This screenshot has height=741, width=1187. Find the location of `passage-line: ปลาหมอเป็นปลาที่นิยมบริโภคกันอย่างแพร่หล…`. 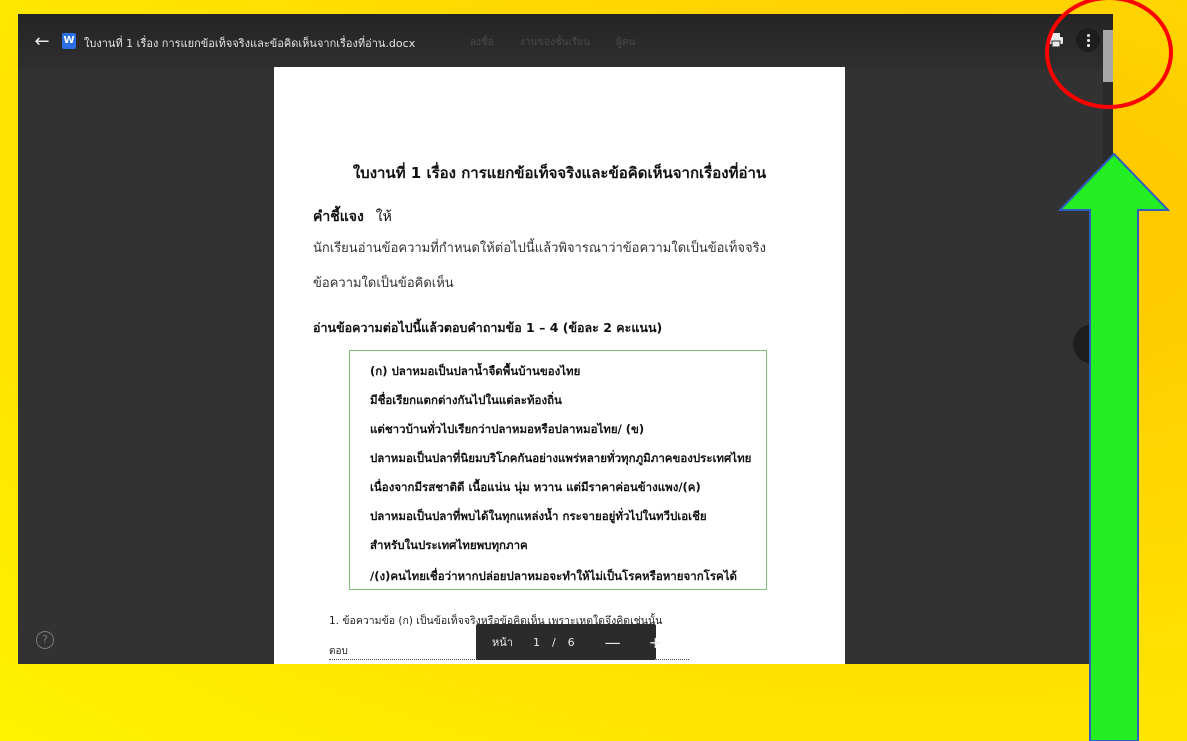

passage-line: ปลาหมอเป็นปลาที่นิยมบริโภคกันอย่างแพร่หล… is located at coordinates (561, 458).